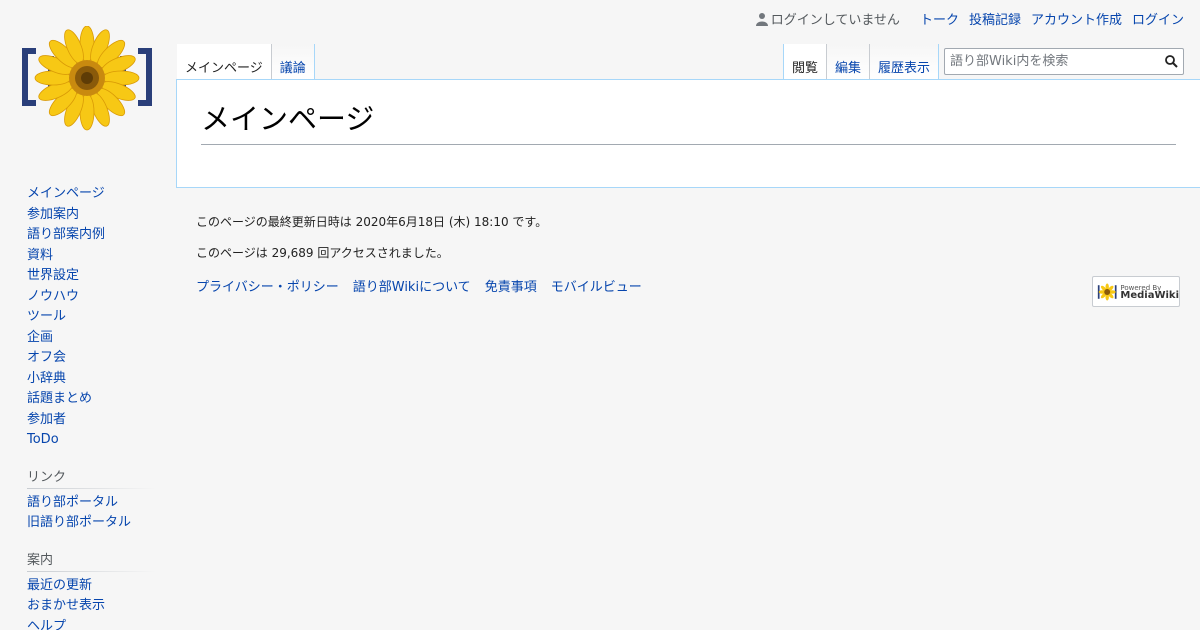 Image resolution: width=1200 pixels, height=630 pixels. What do you see at coordinates (46, 419) in the screenshot?
I see `sidebar-item-participants: 参加者` at bounding box center [46, 419].